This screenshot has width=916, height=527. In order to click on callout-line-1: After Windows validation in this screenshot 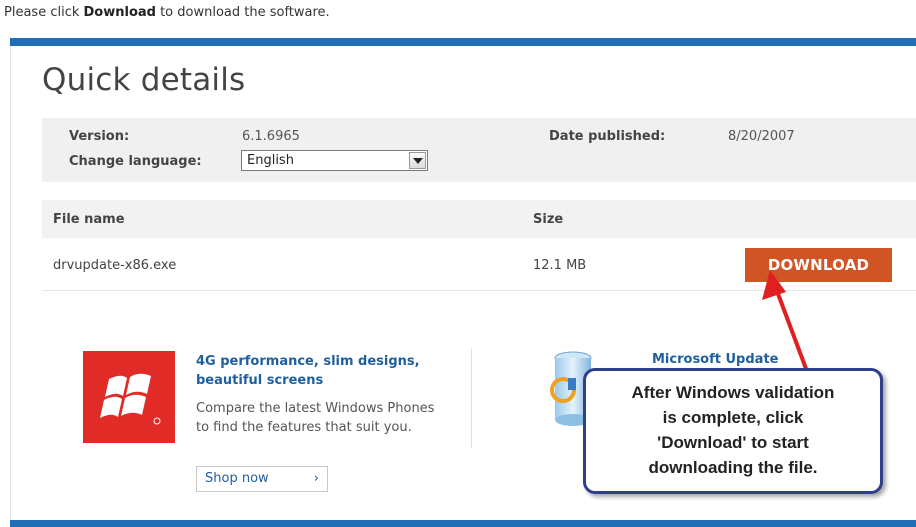, I will do `click(733, 392)`.